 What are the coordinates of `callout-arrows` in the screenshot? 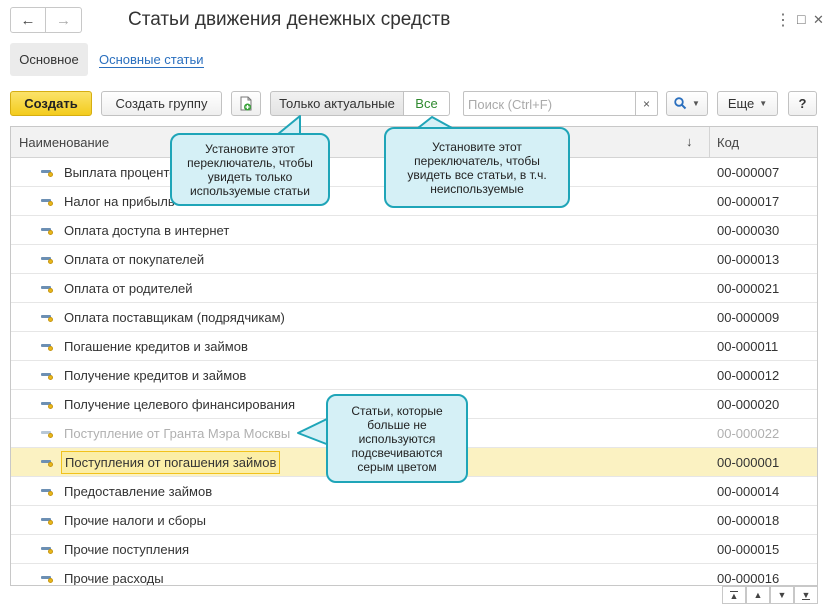 It's located at (362, 280).